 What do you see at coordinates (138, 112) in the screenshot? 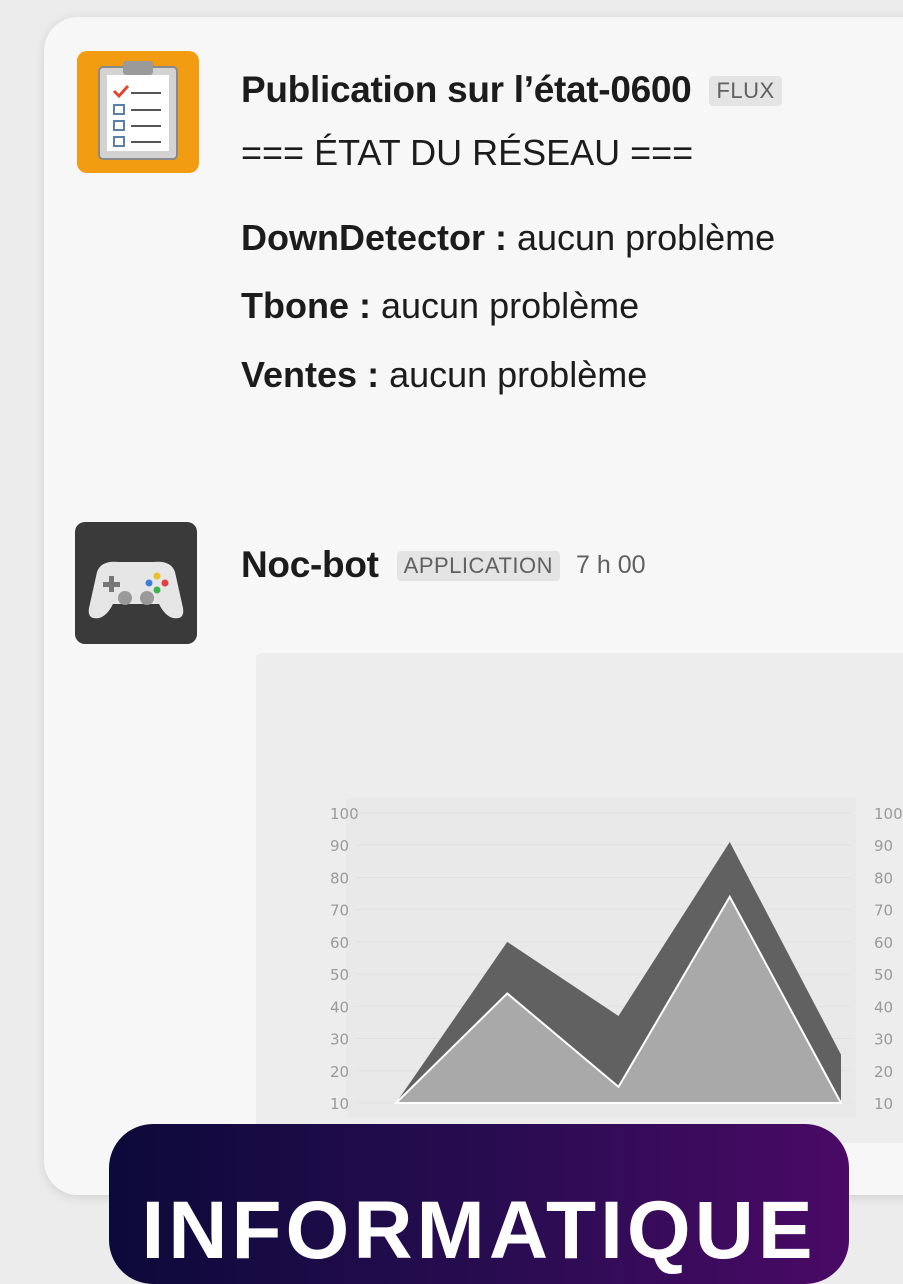
I see `clipboard-checklist-icon` at bounding box center [138, 112].